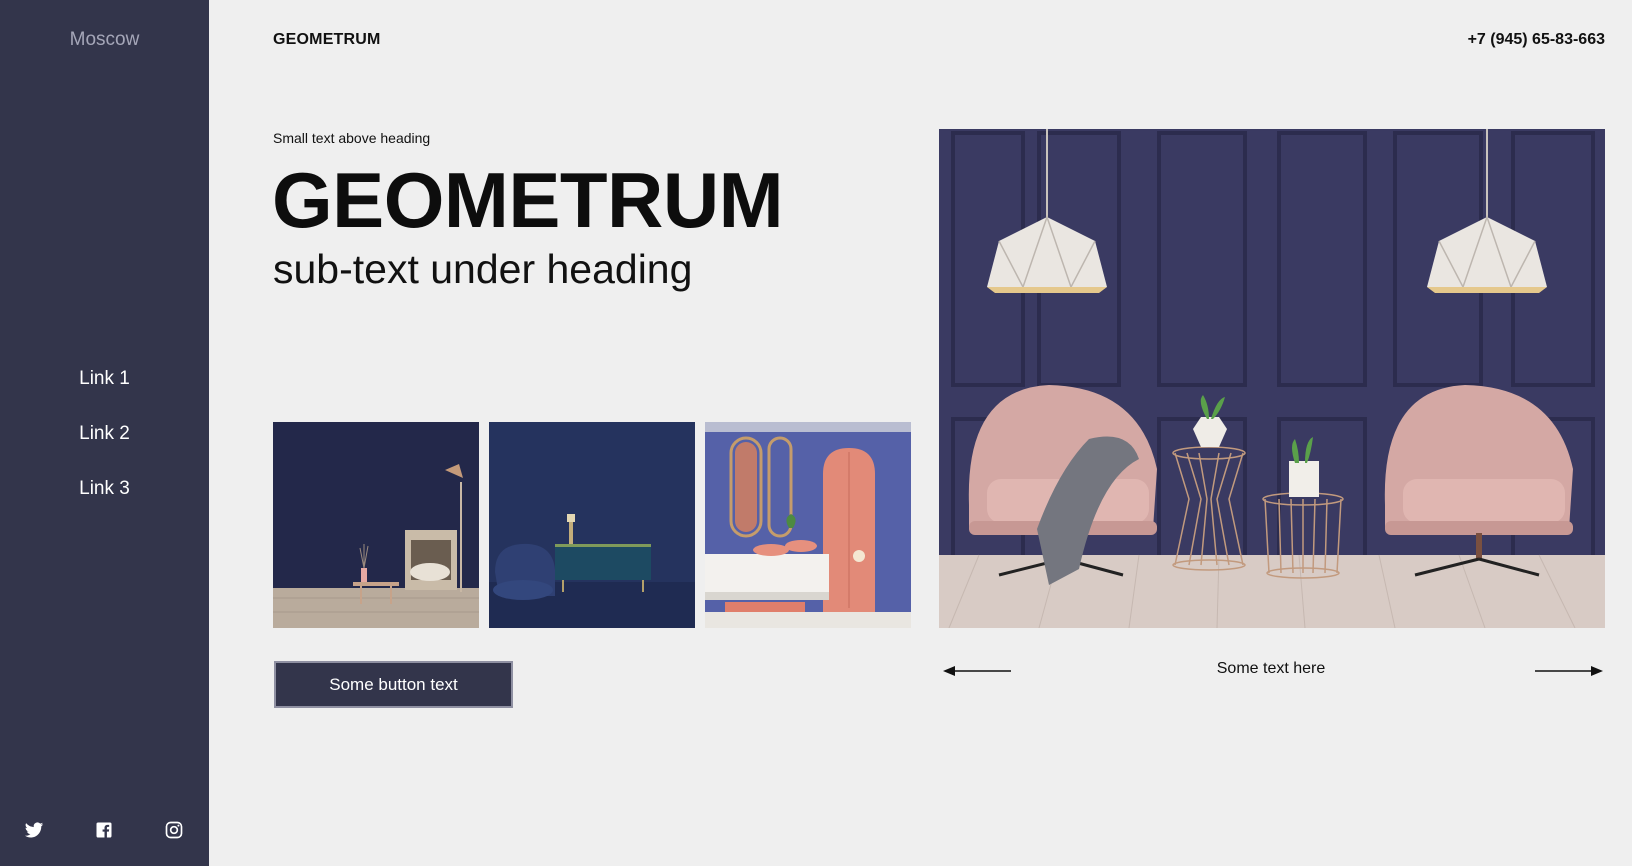 The width and height of the screenshot is (1632, 866). Describe the element at coordinates (393, 684) in the screenshot. I see `primary-button: Some button text` at that location.